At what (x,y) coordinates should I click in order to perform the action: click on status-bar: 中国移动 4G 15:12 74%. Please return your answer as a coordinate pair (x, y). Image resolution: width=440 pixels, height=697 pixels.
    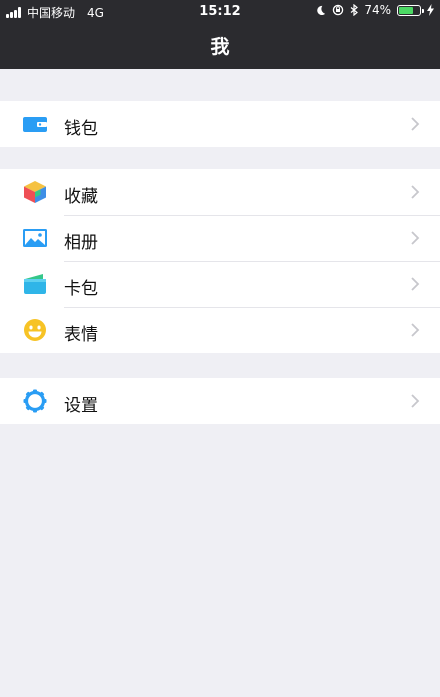
    Looking at the image, I should click on (220, 12).